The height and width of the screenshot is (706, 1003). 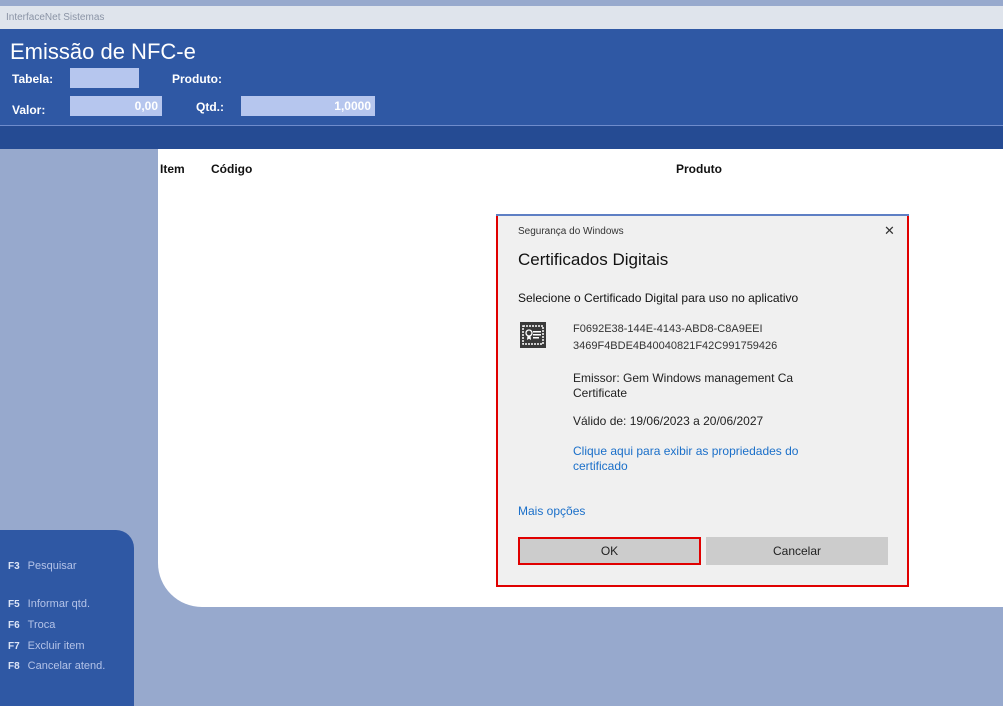 What do you see at coordinates (59, 604) in the screenshot?
I see `shortcut-label: Informar qtd.` at bounding box center [59, 604].